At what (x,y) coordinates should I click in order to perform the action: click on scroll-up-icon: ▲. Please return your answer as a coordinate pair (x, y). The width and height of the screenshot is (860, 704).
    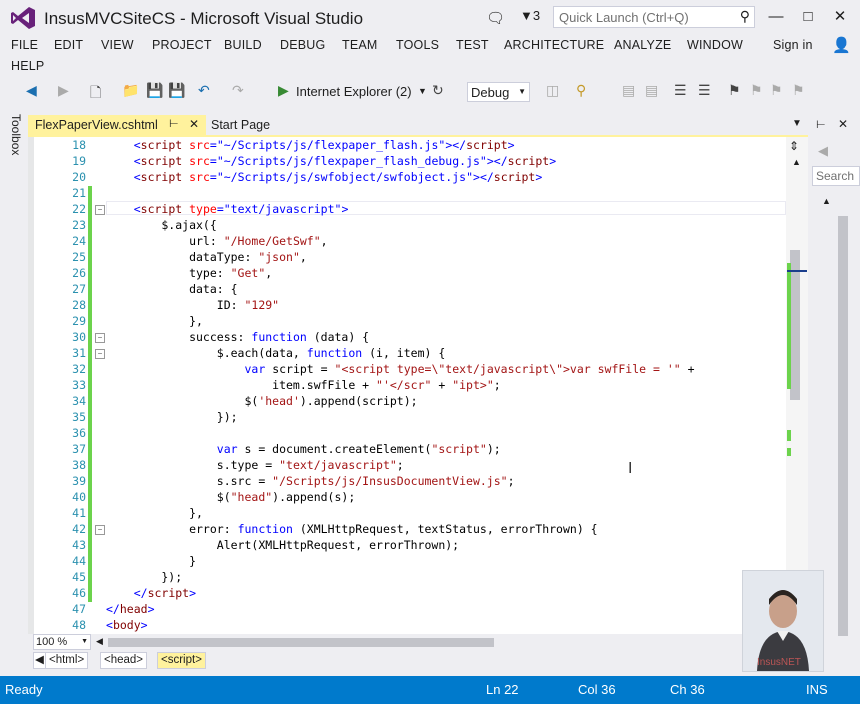
    Looking at the image, I should click on (796, 162).